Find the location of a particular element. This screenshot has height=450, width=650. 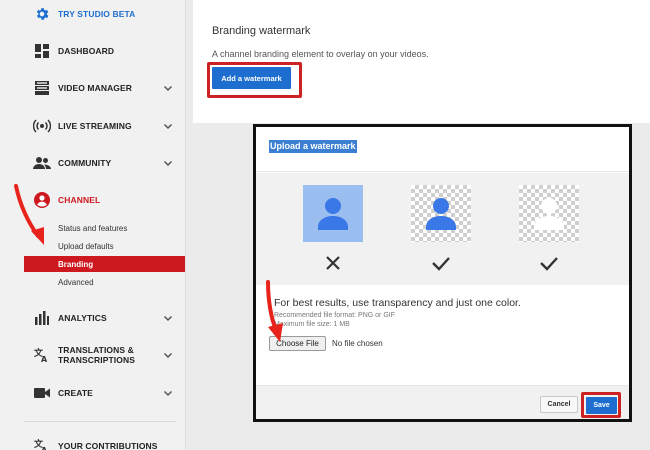

cancel-button: Cancel is located at coordinates (559, 404).